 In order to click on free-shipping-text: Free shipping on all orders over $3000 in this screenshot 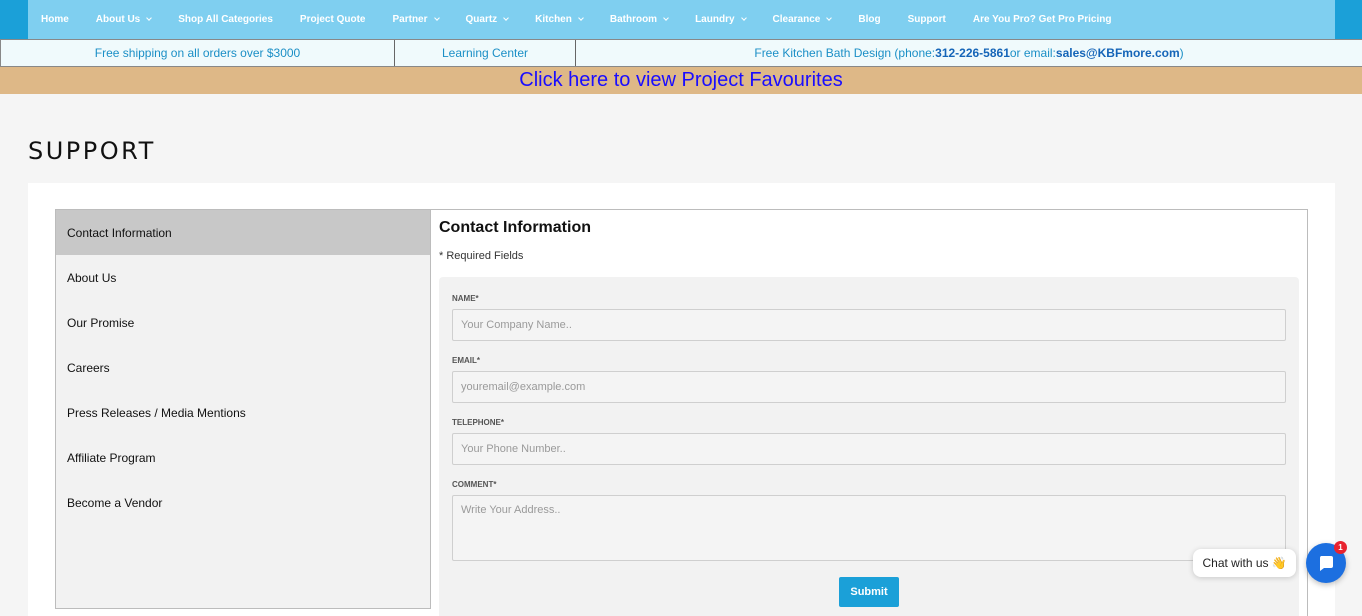, I will do `click(197, 53)`.